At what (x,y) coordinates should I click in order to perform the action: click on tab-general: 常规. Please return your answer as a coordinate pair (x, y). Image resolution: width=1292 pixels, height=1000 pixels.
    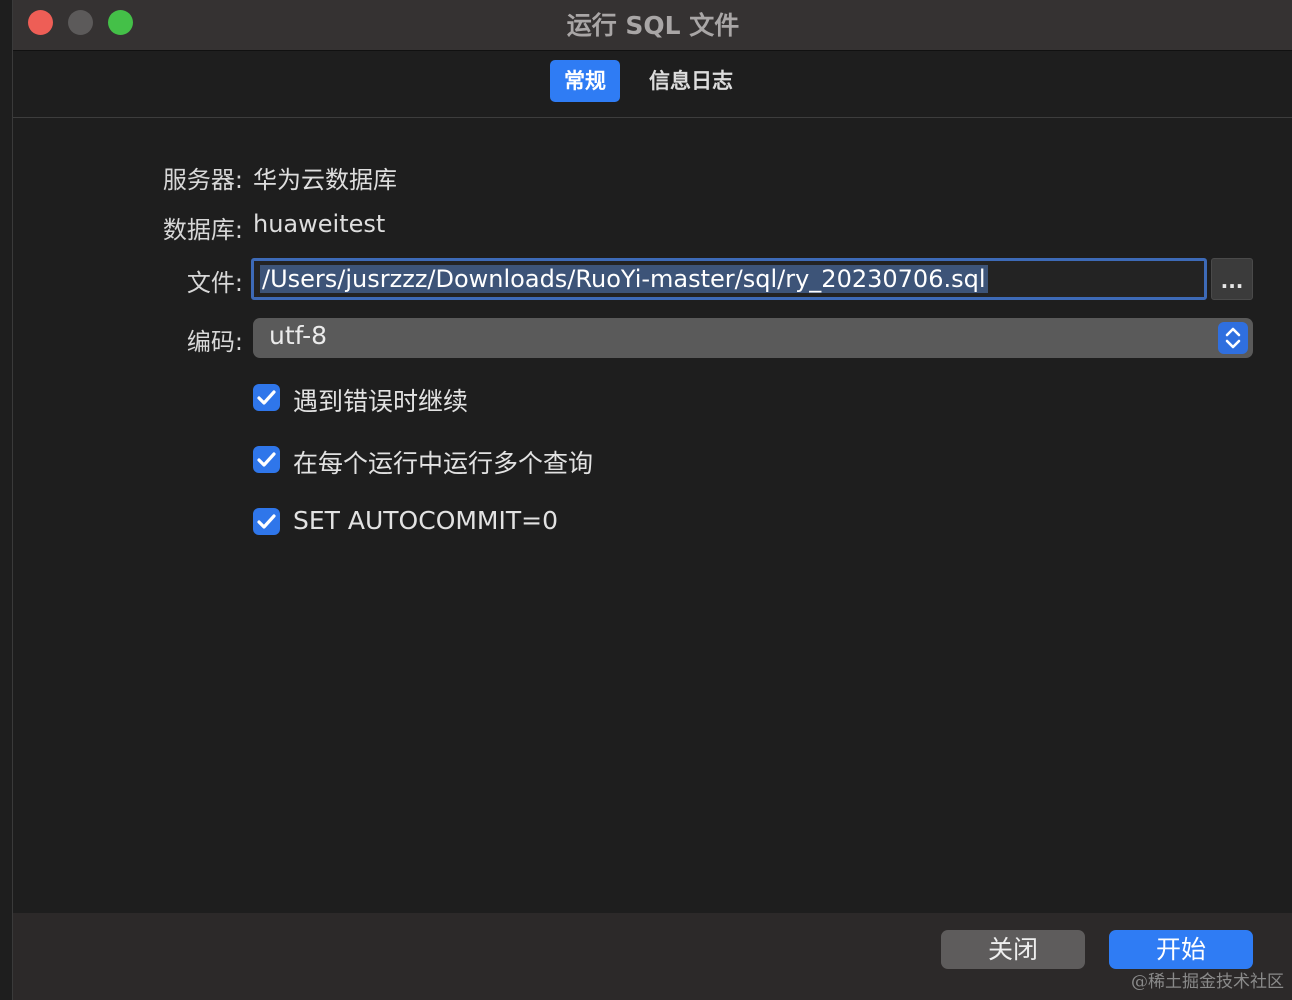
    Looking at the image, I should click on (585, 81).